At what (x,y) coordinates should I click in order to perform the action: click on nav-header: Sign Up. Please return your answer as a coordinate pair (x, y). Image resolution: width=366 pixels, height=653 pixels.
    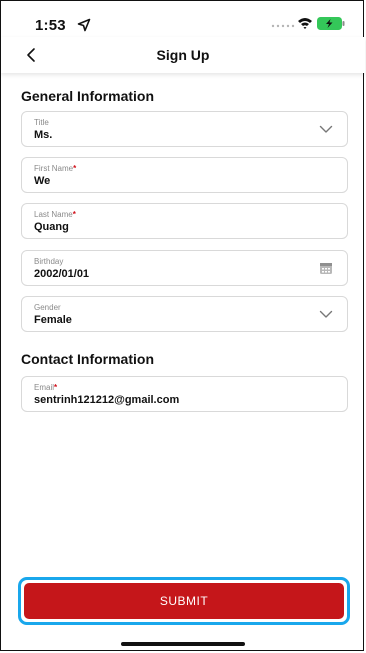
    Looking at the image, I should click on (183, 55).